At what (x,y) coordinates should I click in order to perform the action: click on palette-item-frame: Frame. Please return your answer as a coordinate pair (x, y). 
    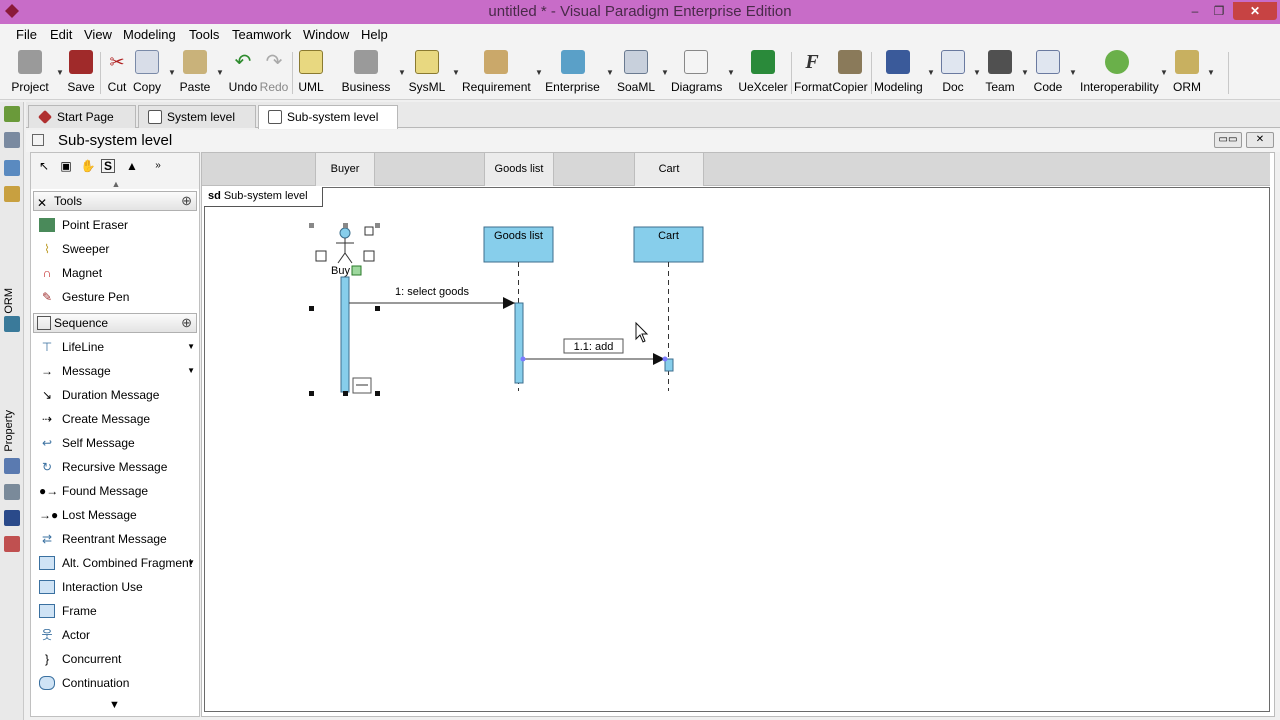
    Looking at the image, I should click on (116, 611).